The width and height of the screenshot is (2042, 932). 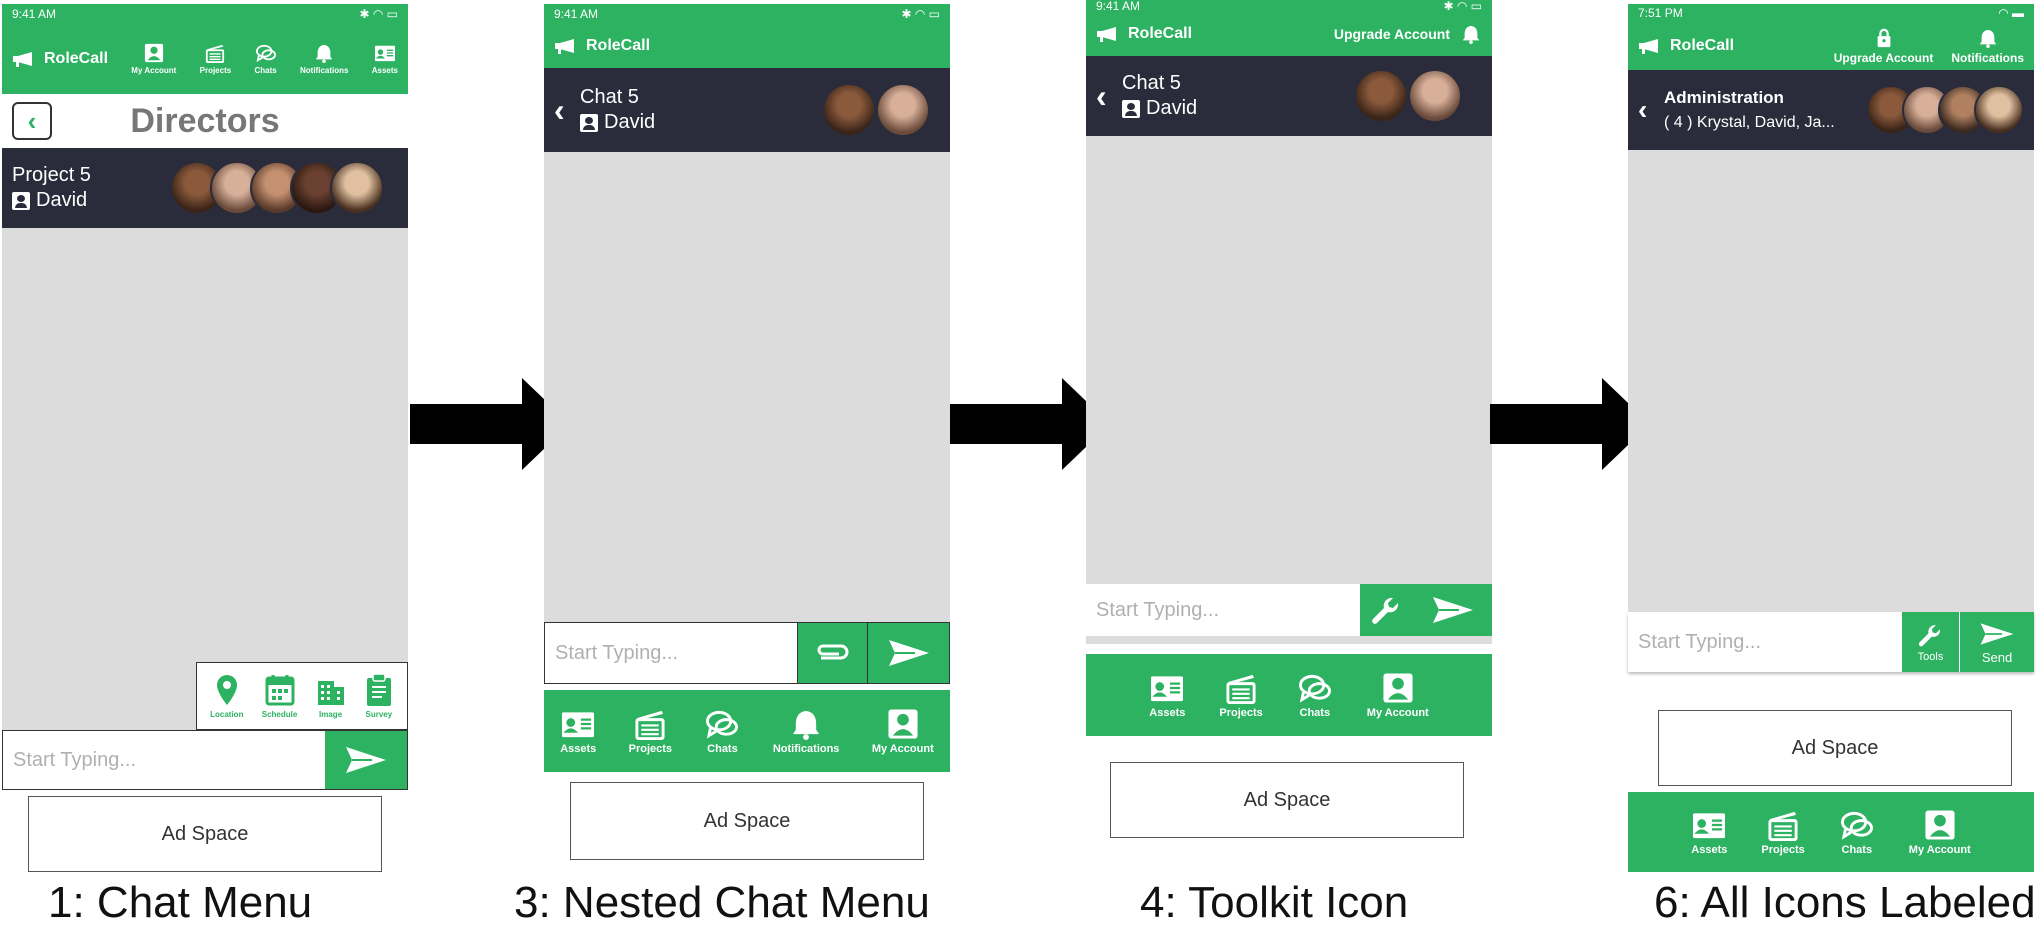 What do you see at coordinates (618, 45) in the screenshot?
I see `brand-name: RoleCall` at bounding box center [618, 45].